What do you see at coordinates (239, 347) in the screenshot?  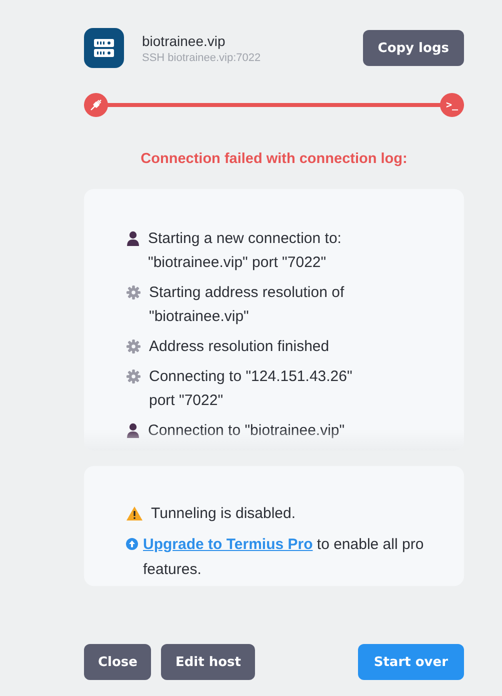 I see `log-line: Address resolution finished` at bounding box center [239, 347].